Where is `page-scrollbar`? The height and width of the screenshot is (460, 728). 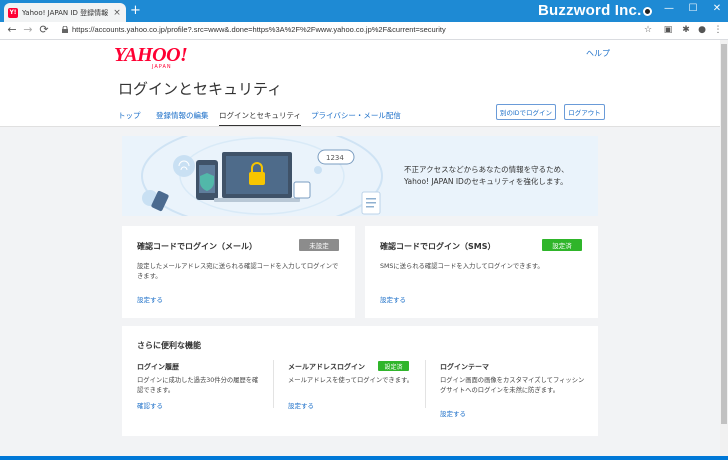
page-scrollbar is located at coordinates (724, 248).